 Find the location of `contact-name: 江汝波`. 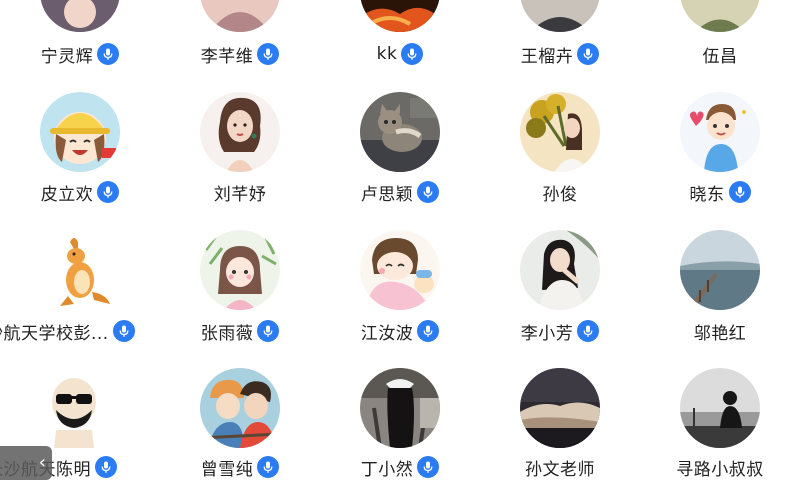

contact-name: 江汝波 is located at coordinates (387, 333).